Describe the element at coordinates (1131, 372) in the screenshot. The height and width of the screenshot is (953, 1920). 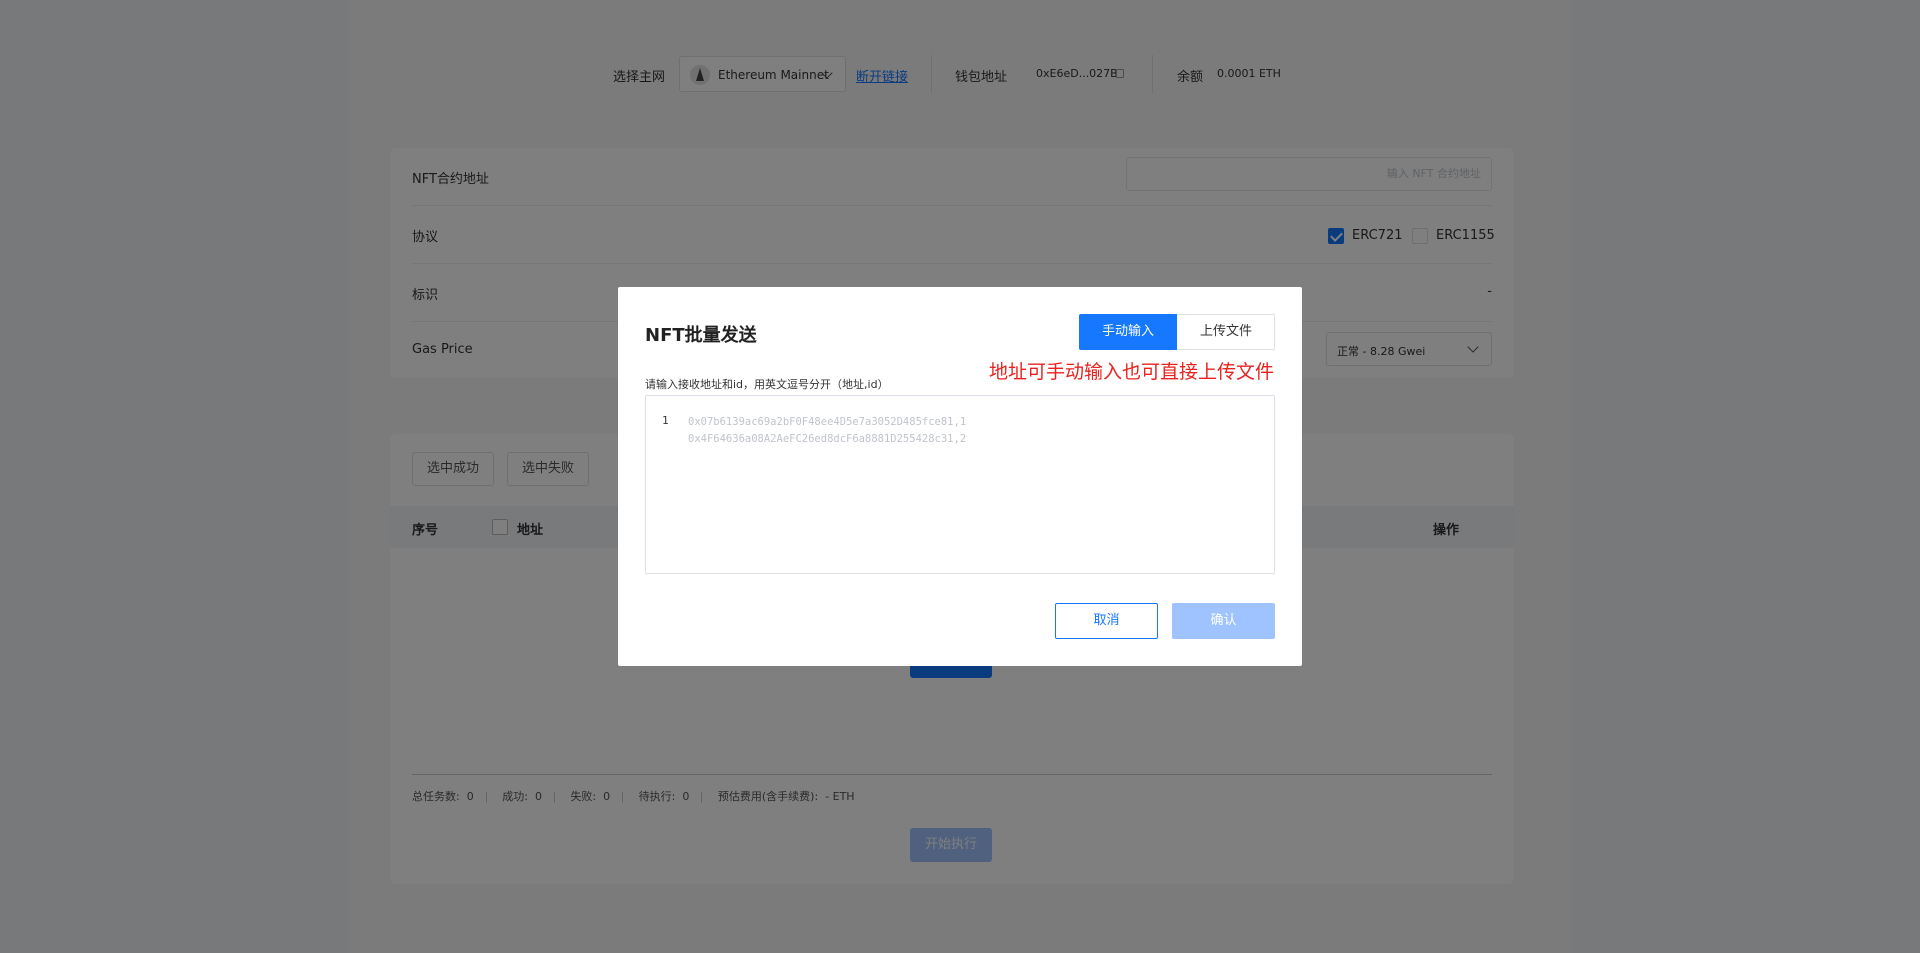
I see `annotation-text: 地址可手动输入也可直接上传文件` at that location.